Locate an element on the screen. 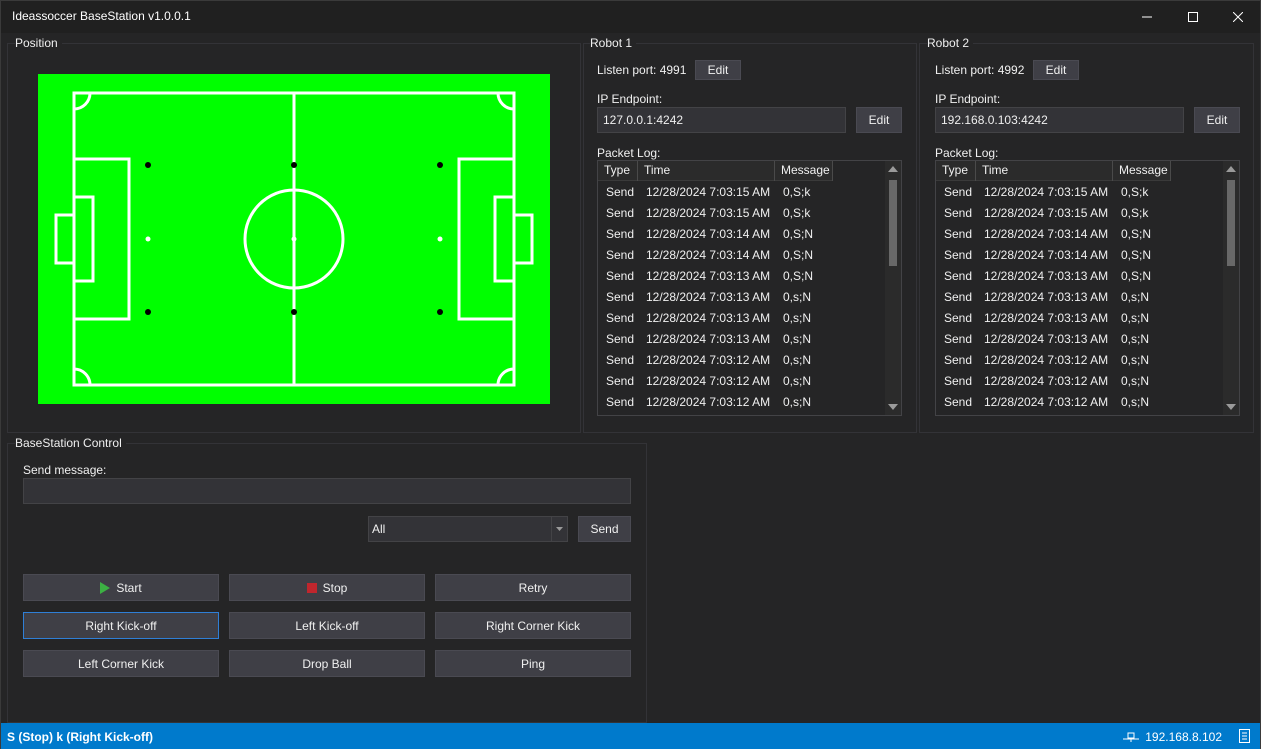 The image size is (1261, 749). robot2-ip-edit-button: Edit is located at coordinates (1217, 120).